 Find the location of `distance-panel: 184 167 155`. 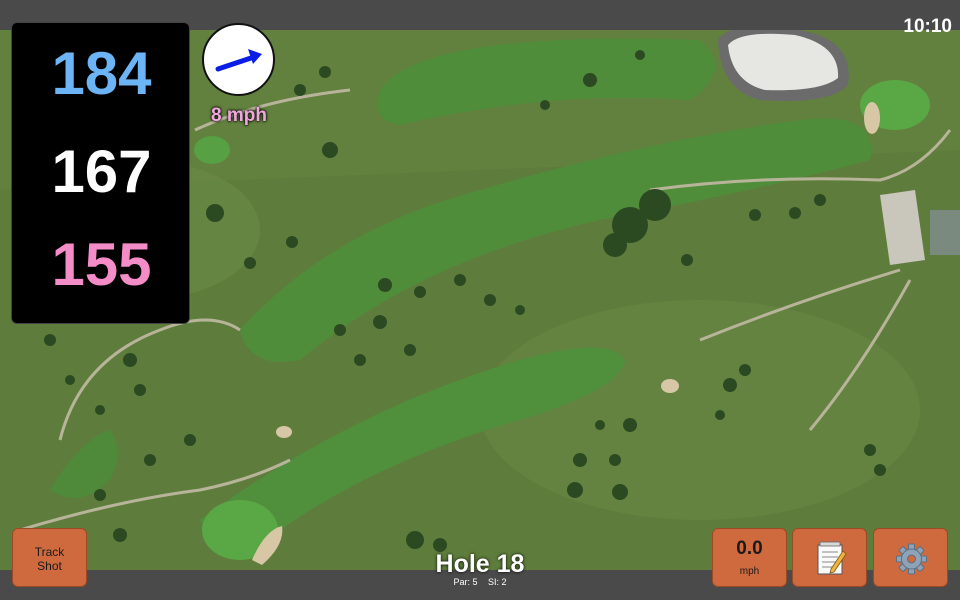

distance-panel: 184 167 155 is located at coordinates (100, 173).